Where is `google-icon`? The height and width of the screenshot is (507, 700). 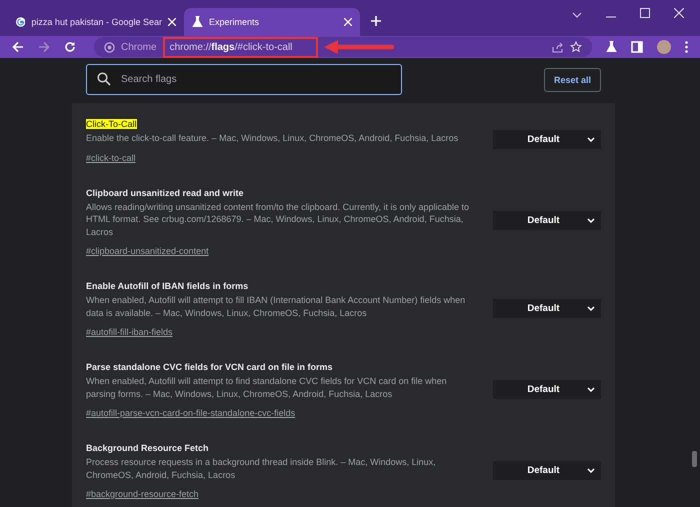
google-icon is located at coordinates (21, 22).